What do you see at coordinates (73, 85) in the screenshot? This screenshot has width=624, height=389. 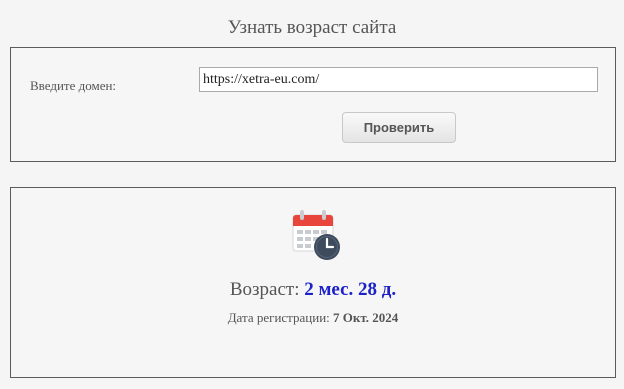 I see `domain-label: Введите домен:` at bounding box center [73, 85].